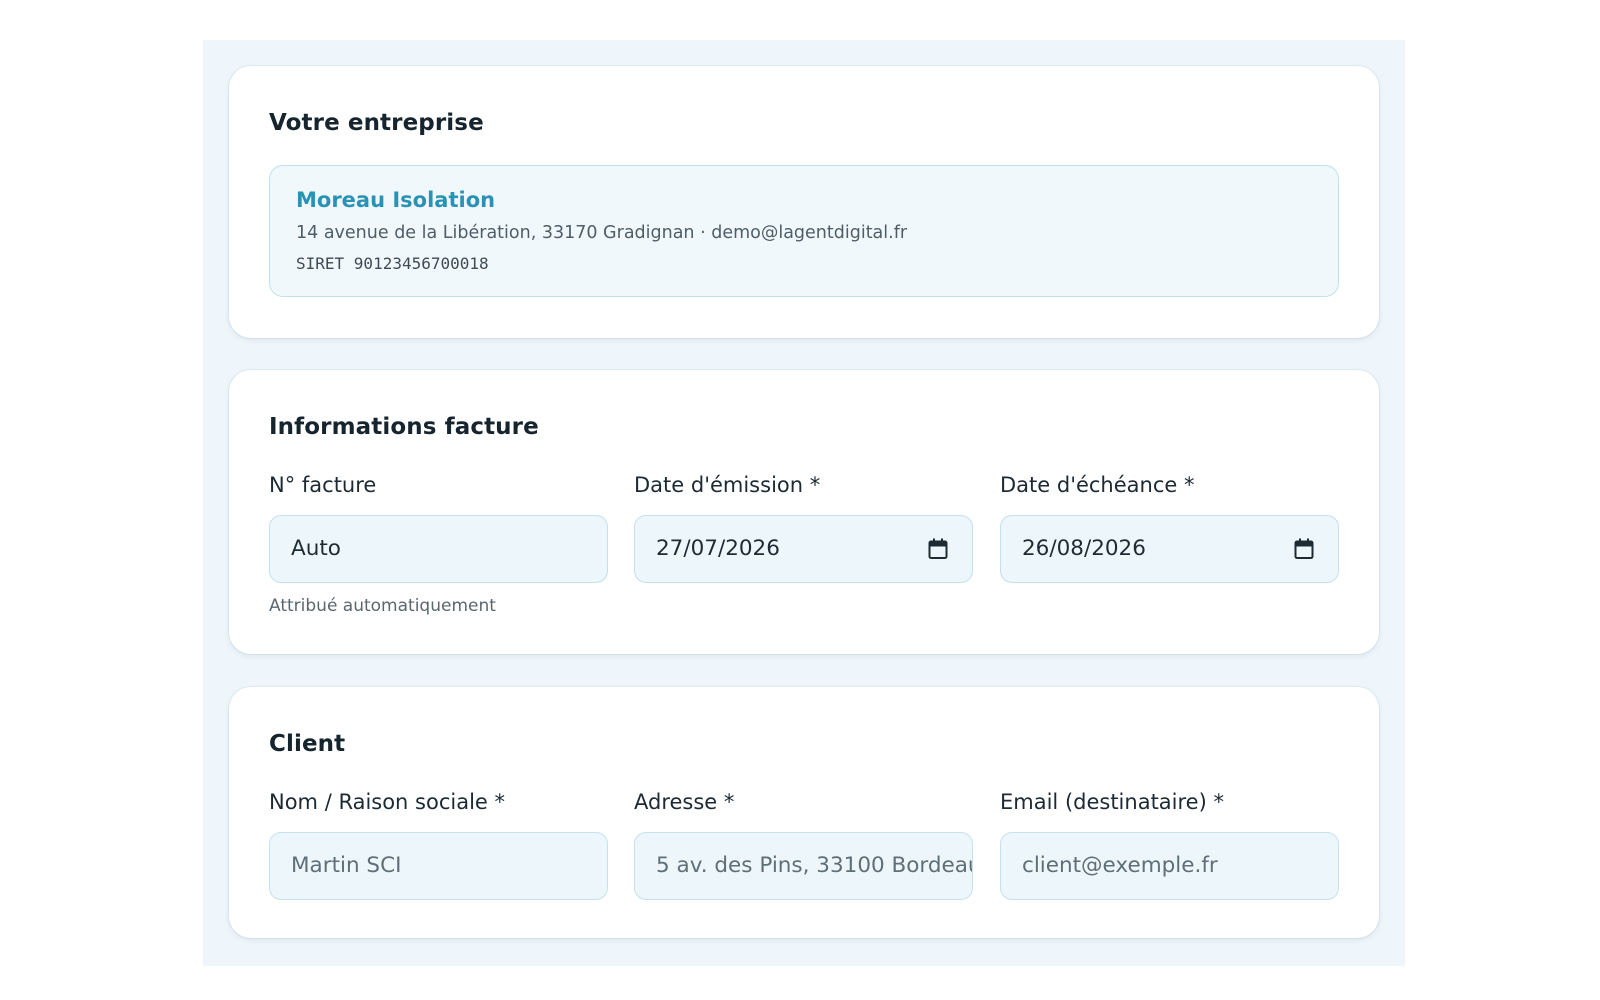 This screenshot has width=1600, height=1000. What do you see at coordinates (376, 123) in the screenshot?
I see `company-section-title: Votre entreprise` at bounding box center [376, 123].